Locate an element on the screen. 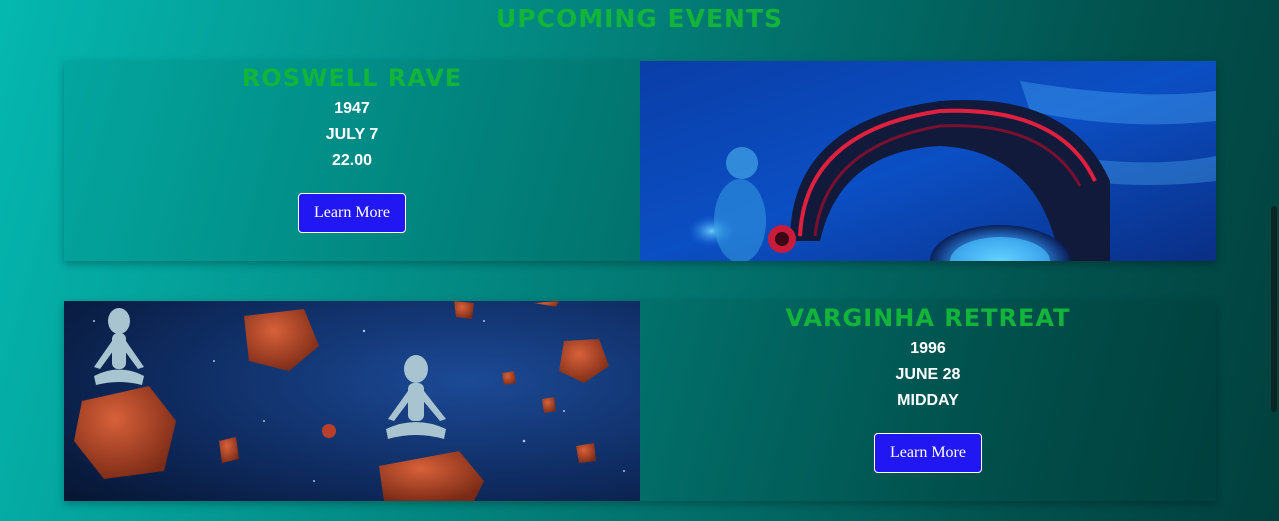 The image size is (1279, 521). event-time: MIDDAY is located at coordinates (928, 400).